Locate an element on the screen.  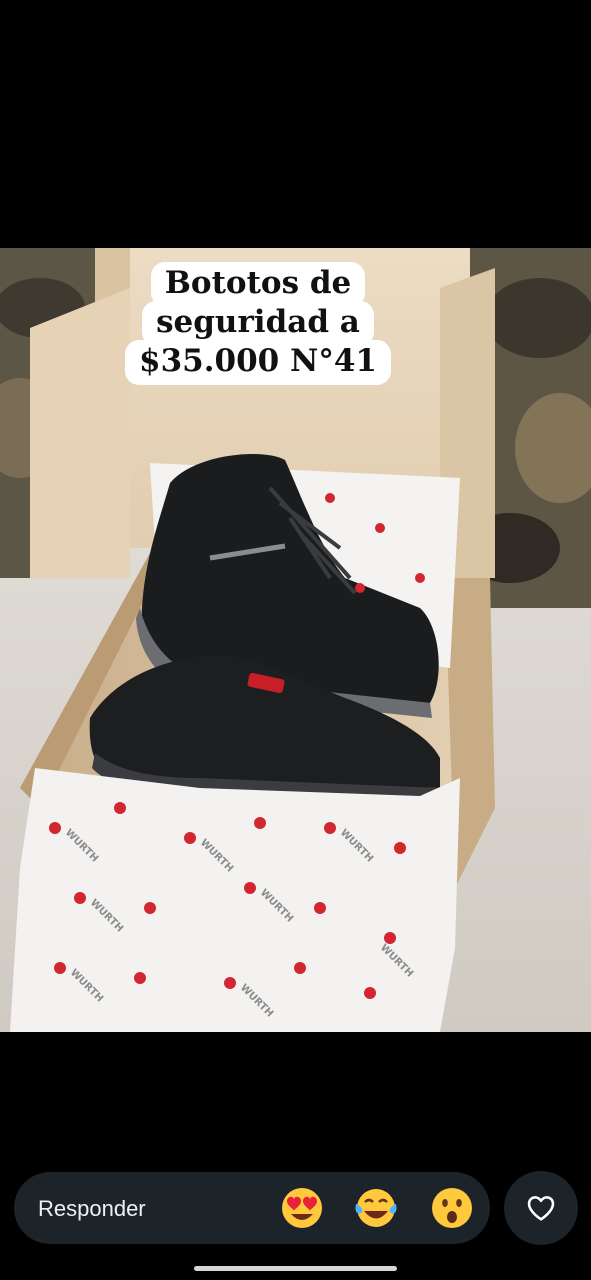
caption-line: $35.000 N°41 is located at coordinates (258, 362).